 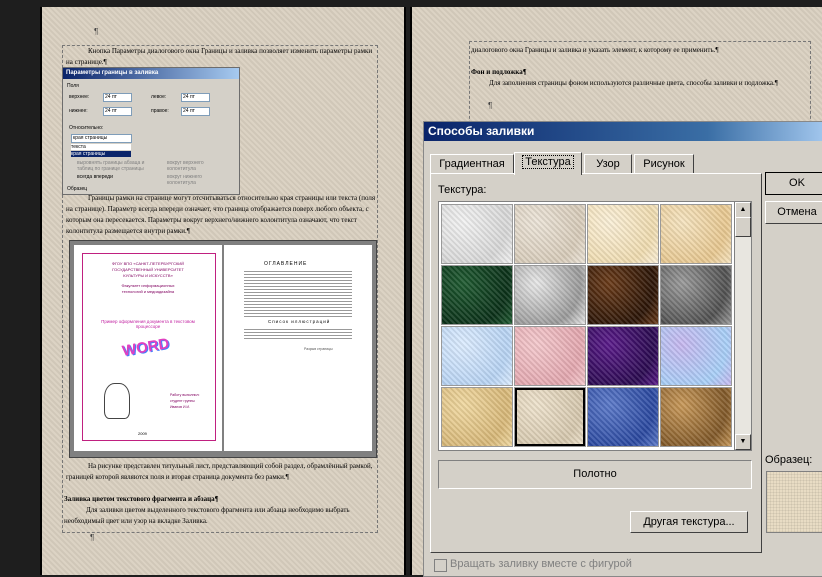 I want to click on tab-picture: Рисунок, so click(x=664, y=164).